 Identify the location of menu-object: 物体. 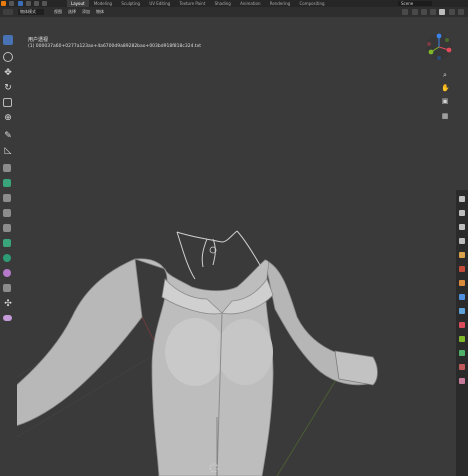
(100, 12).